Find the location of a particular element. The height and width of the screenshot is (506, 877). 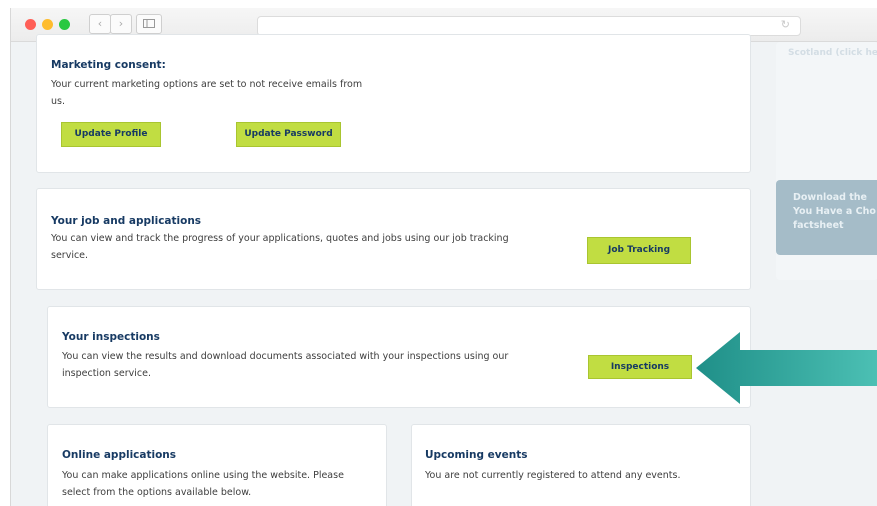

online-text-line-2: select from the options available below. is located at coordinates (157, 492).